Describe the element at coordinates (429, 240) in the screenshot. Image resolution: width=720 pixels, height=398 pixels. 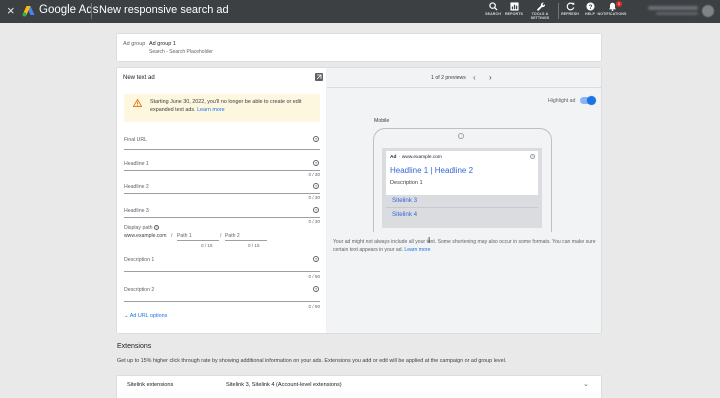
I see `text-cursor-icon: I` at that location.